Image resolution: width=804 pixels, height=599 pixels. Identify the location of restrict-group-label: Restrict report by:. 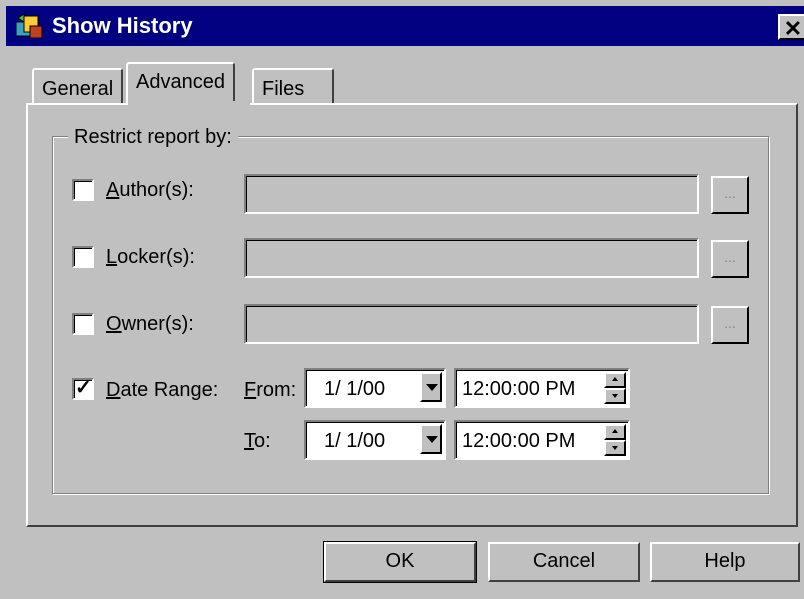
(153, 137).